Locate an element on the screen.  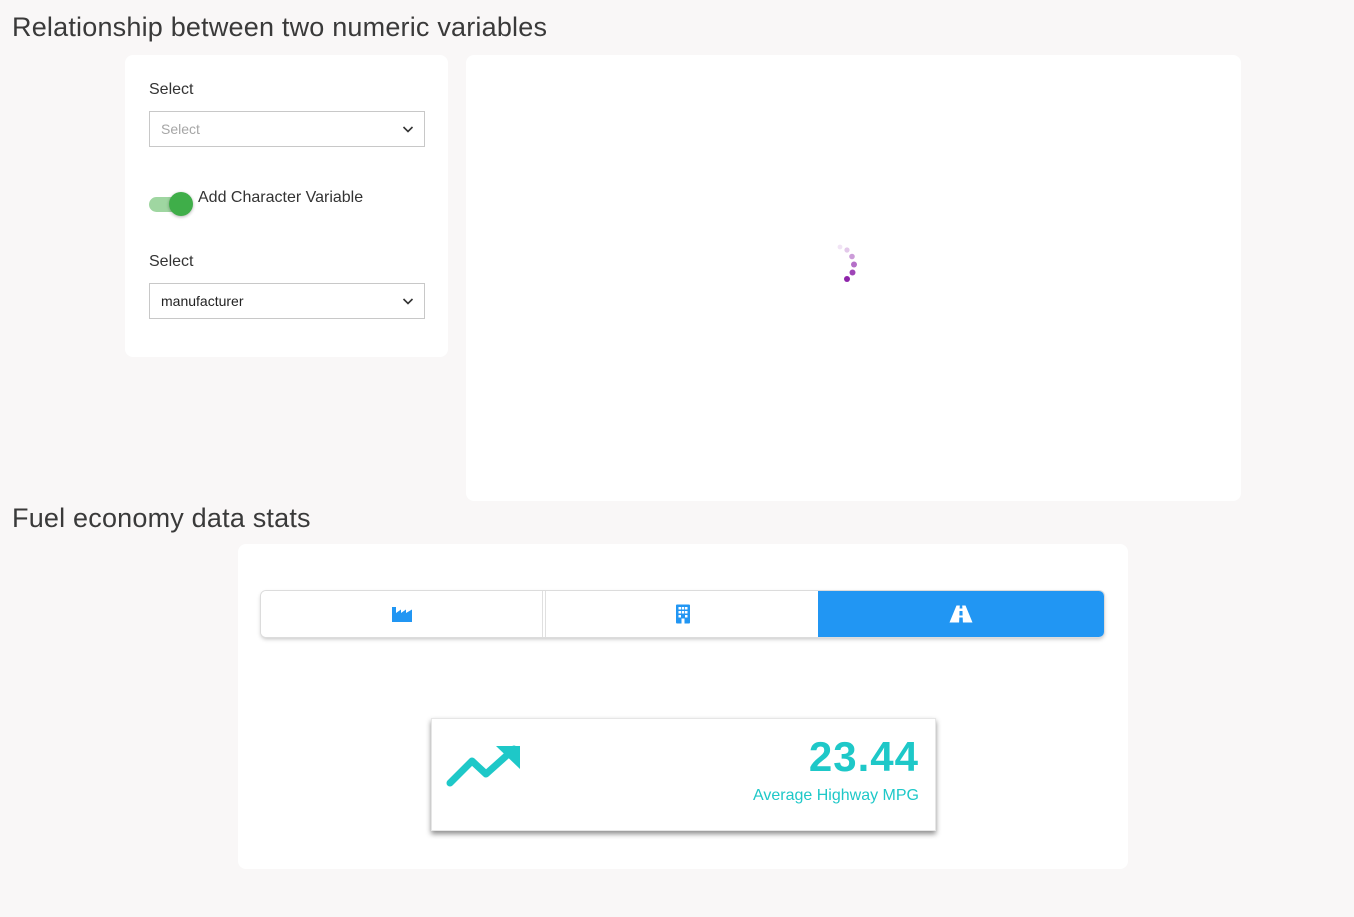
stat-caption: Average Highway MPG is located at coordinates (836, 795).